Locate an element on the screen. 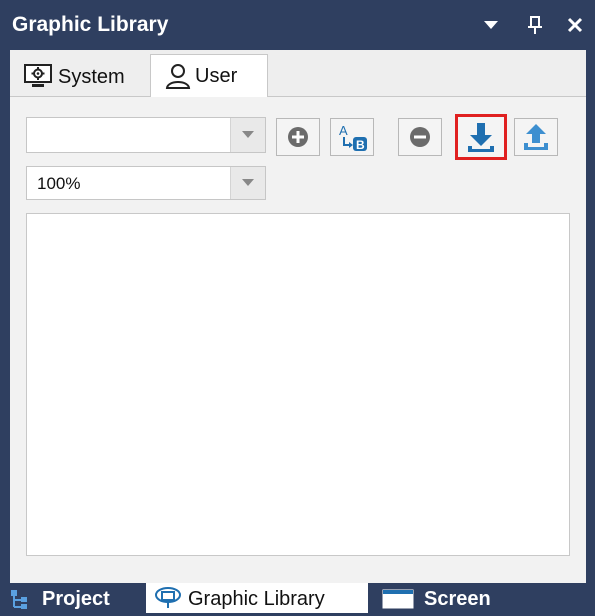 The width and height of the screenshot is (595, 616). tab-system-label: System is located at coordinates (91, 77).